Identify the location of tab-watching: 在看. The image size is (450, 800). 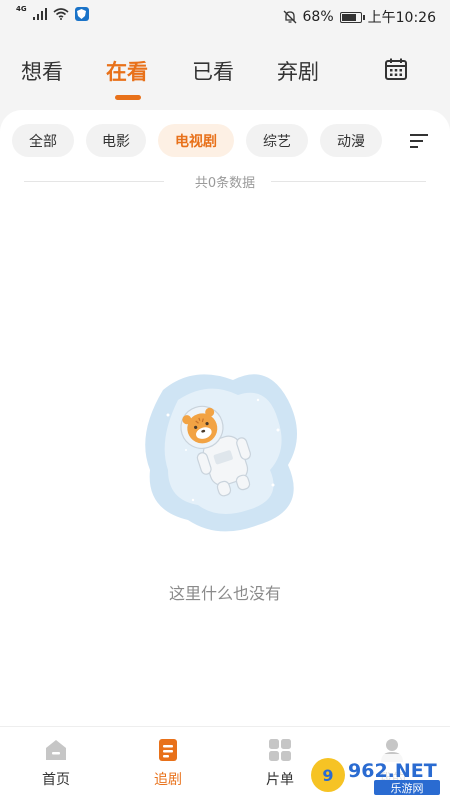
(127, 71).